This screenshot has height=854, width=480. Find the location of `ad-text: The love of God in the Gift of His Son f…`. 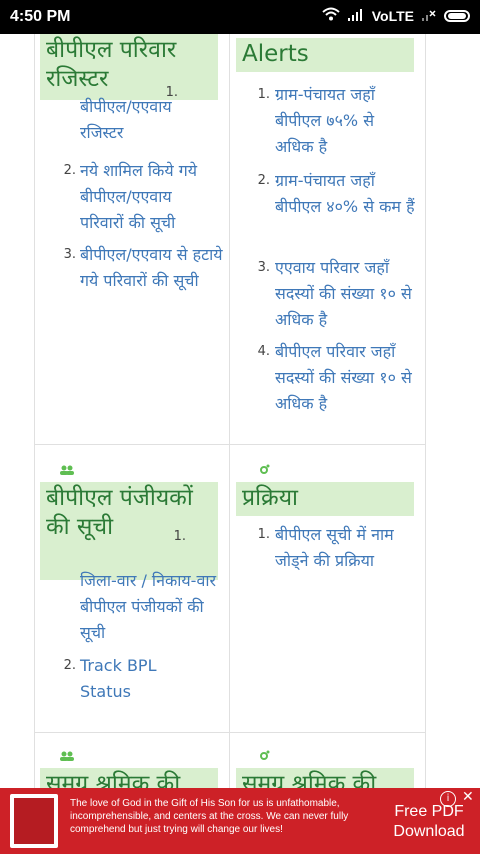

ad-text: The love of God in the Gift of His Son f… is located at coordinates (209, 816).